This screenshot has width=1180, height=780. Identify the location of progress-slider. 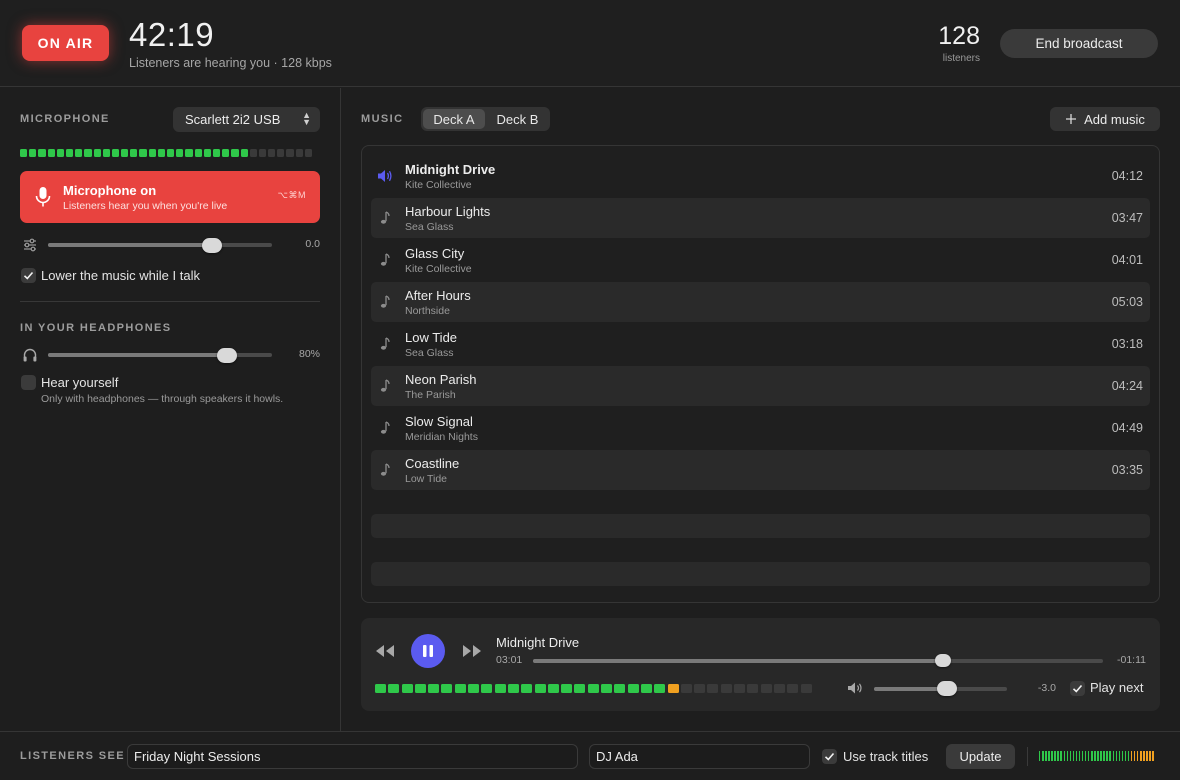
(818, 661).